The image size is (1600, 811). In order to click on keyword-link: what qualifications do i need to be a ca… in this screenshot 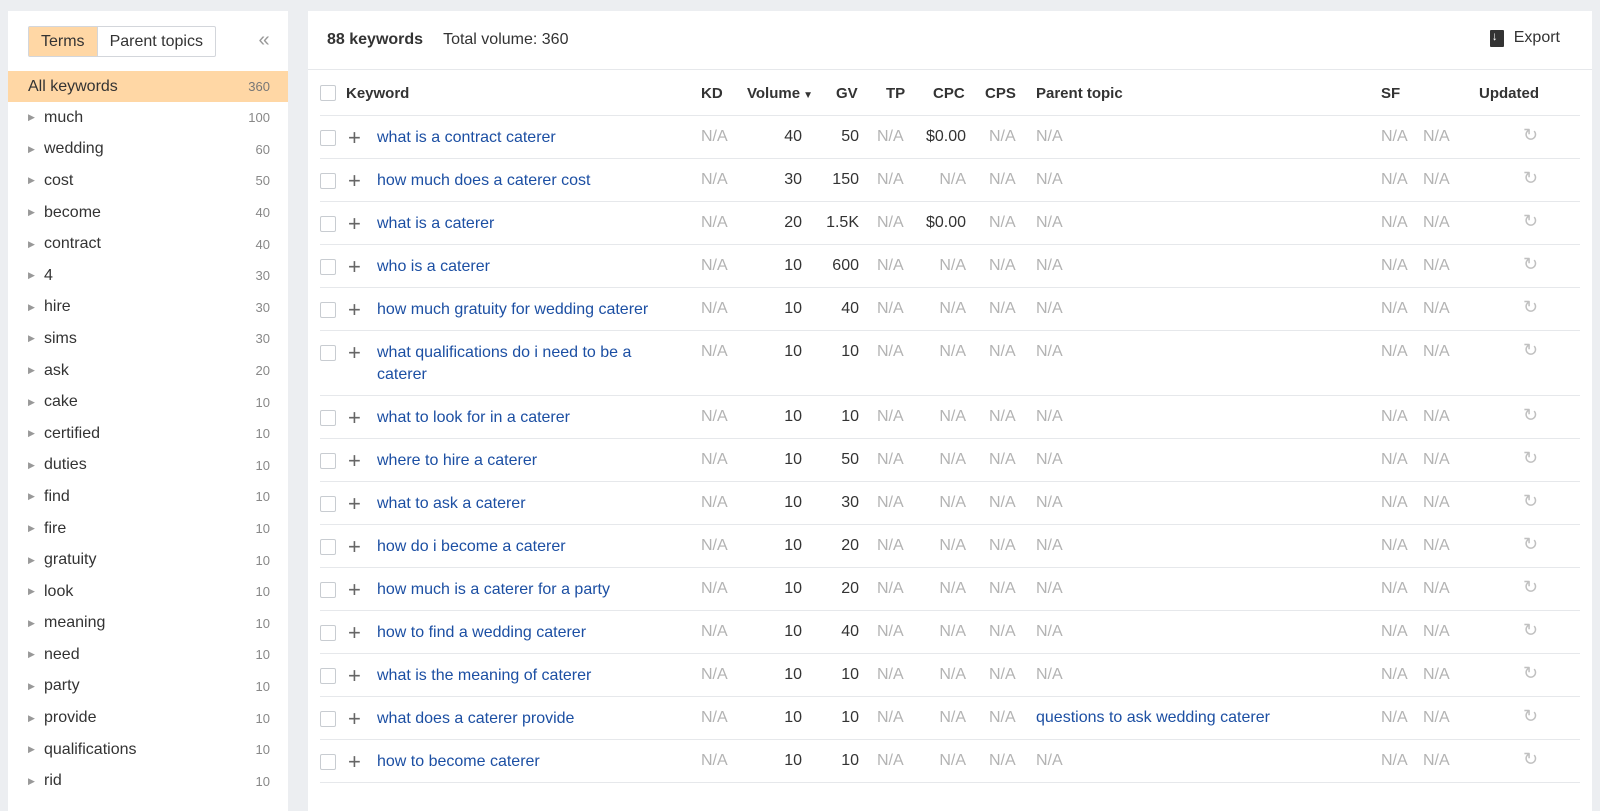, I will do `click(522, 364)`.